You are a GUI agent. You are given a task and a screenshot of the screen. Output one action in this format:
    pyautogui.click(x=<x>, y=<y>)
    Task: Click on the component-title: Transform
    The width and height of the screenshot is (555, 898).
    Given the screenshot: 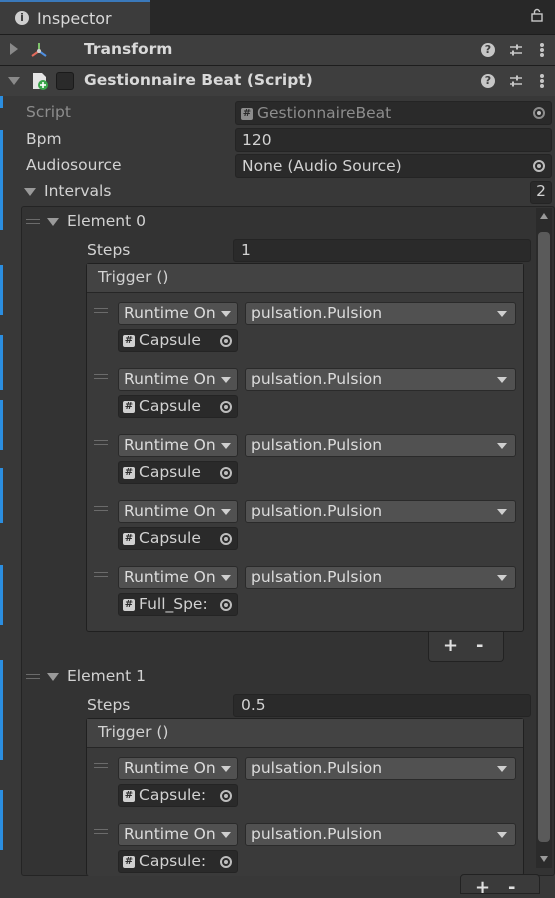 What is the action you would take?
    pyautogui.click(x=128, y=49)
    